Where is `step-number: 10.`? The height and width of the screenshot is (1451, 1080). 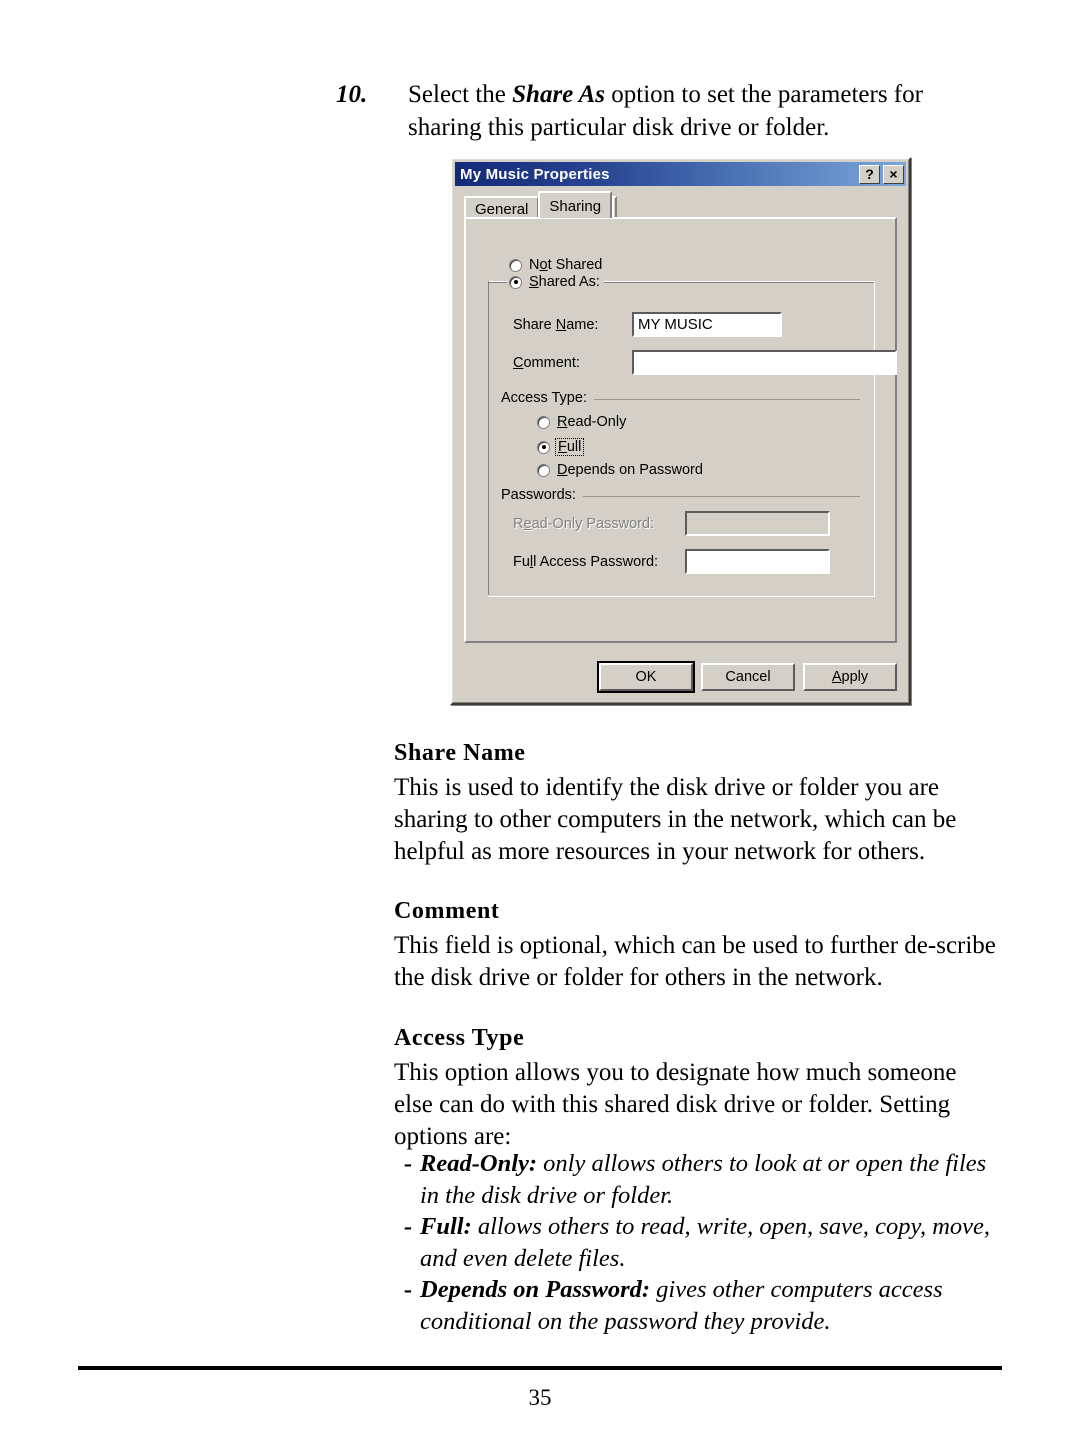 step-number: 10. is located at coordinates (352, 94).